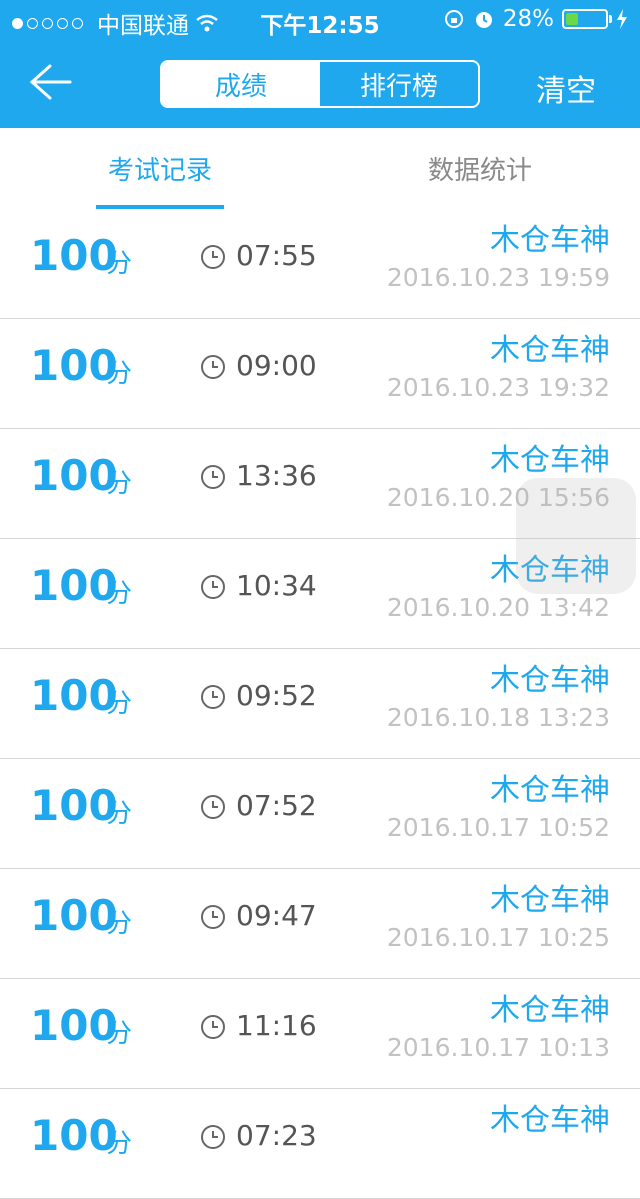  What do you see at coordinates (241, 84) in the screenshot?
I see `segment-scores: 成绩` at bounding box center [241, 84].